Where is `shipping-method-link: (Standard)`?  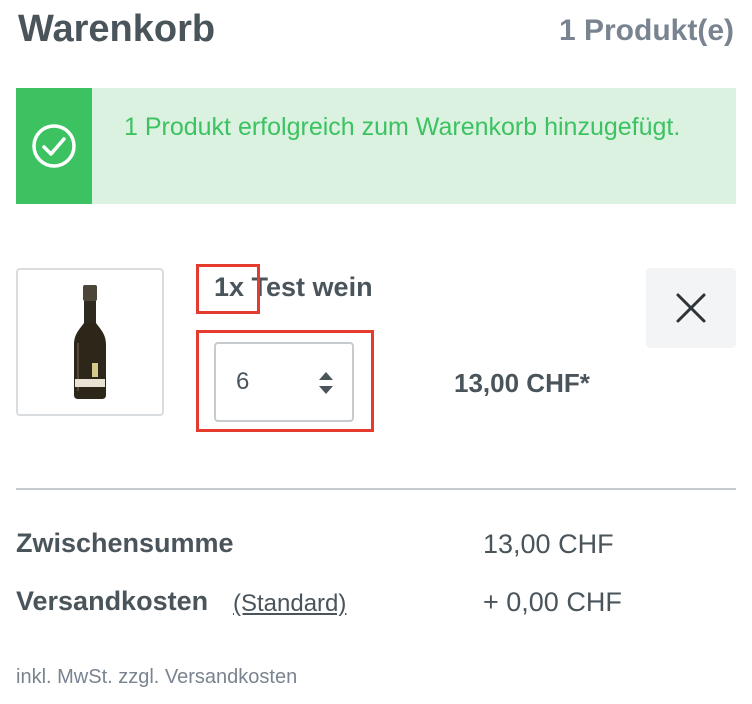
shipping-method-link: (Standard) is located at coordinates (289, 604).